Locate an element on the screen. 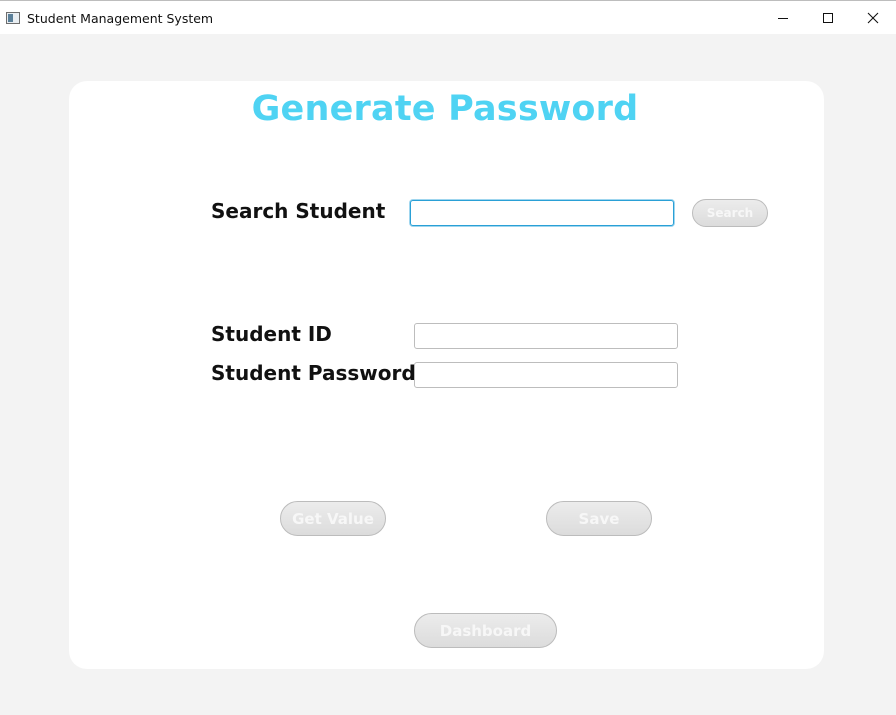 The height and width of the screenshot is (715, 896). app-window-icon is located at coordinates (13, 18).